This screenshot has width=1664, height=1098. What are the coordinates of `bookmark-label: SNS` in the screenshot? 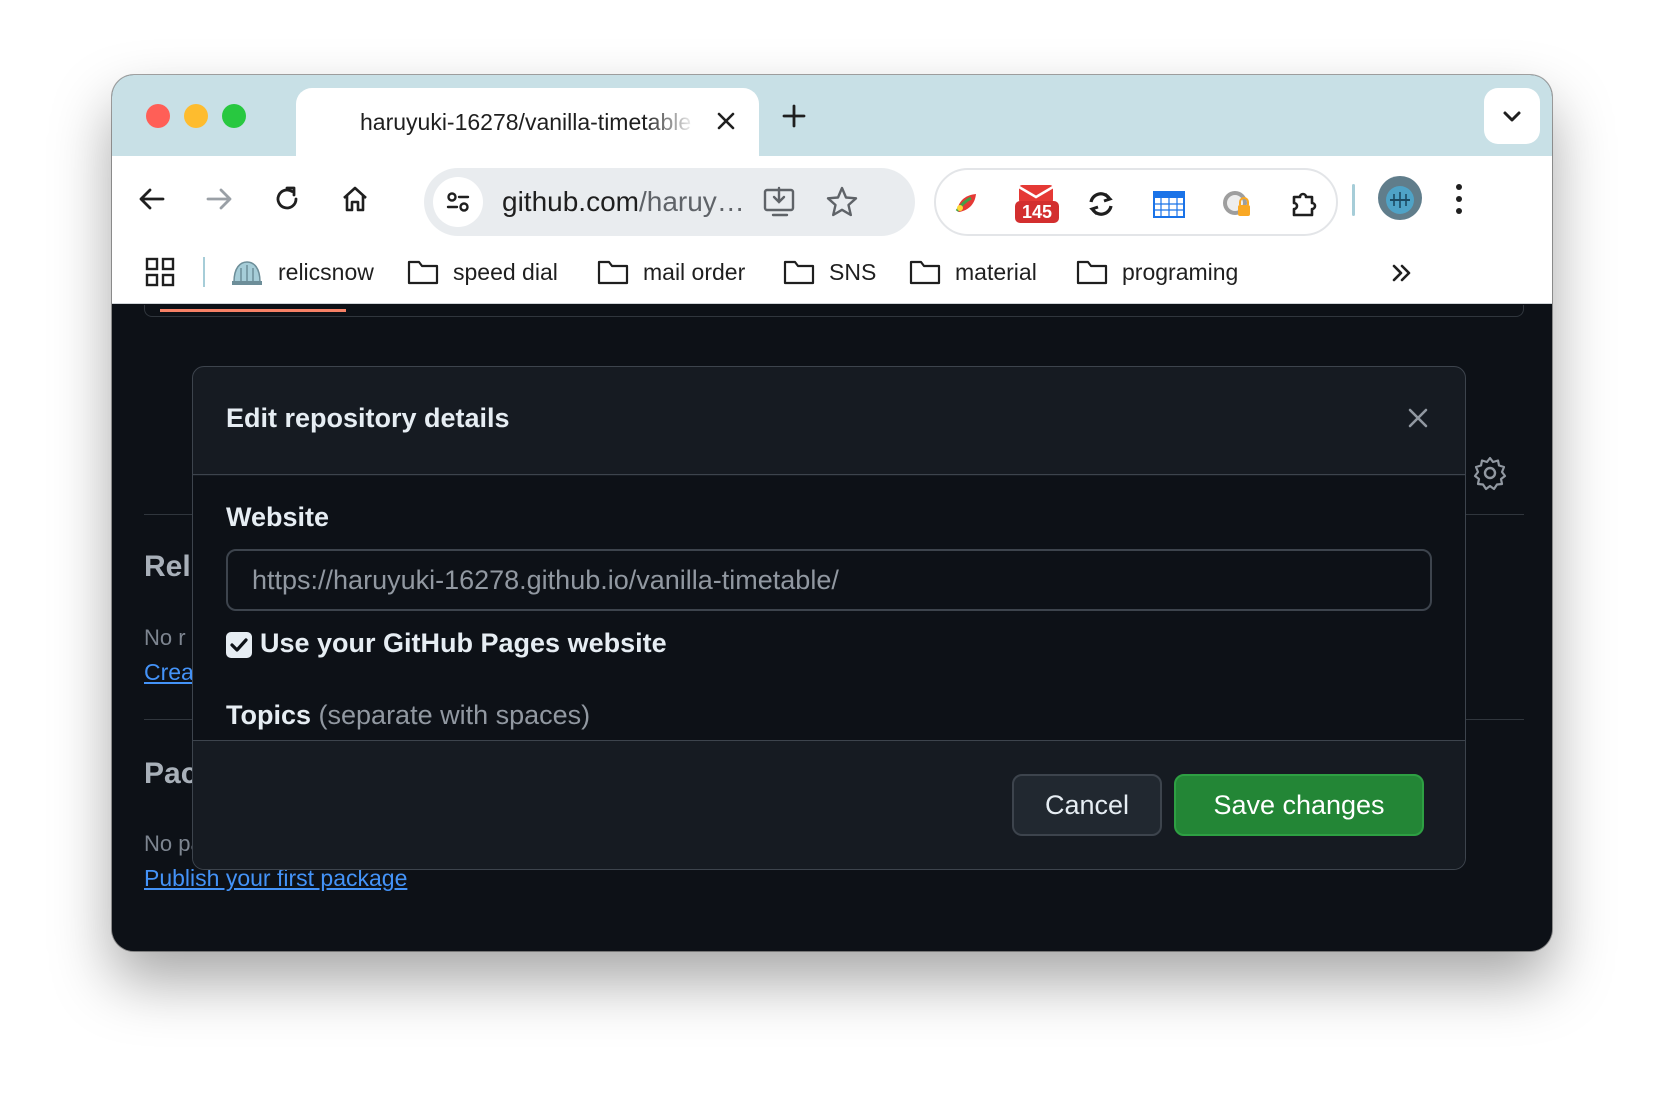 It's located at (853, 271).